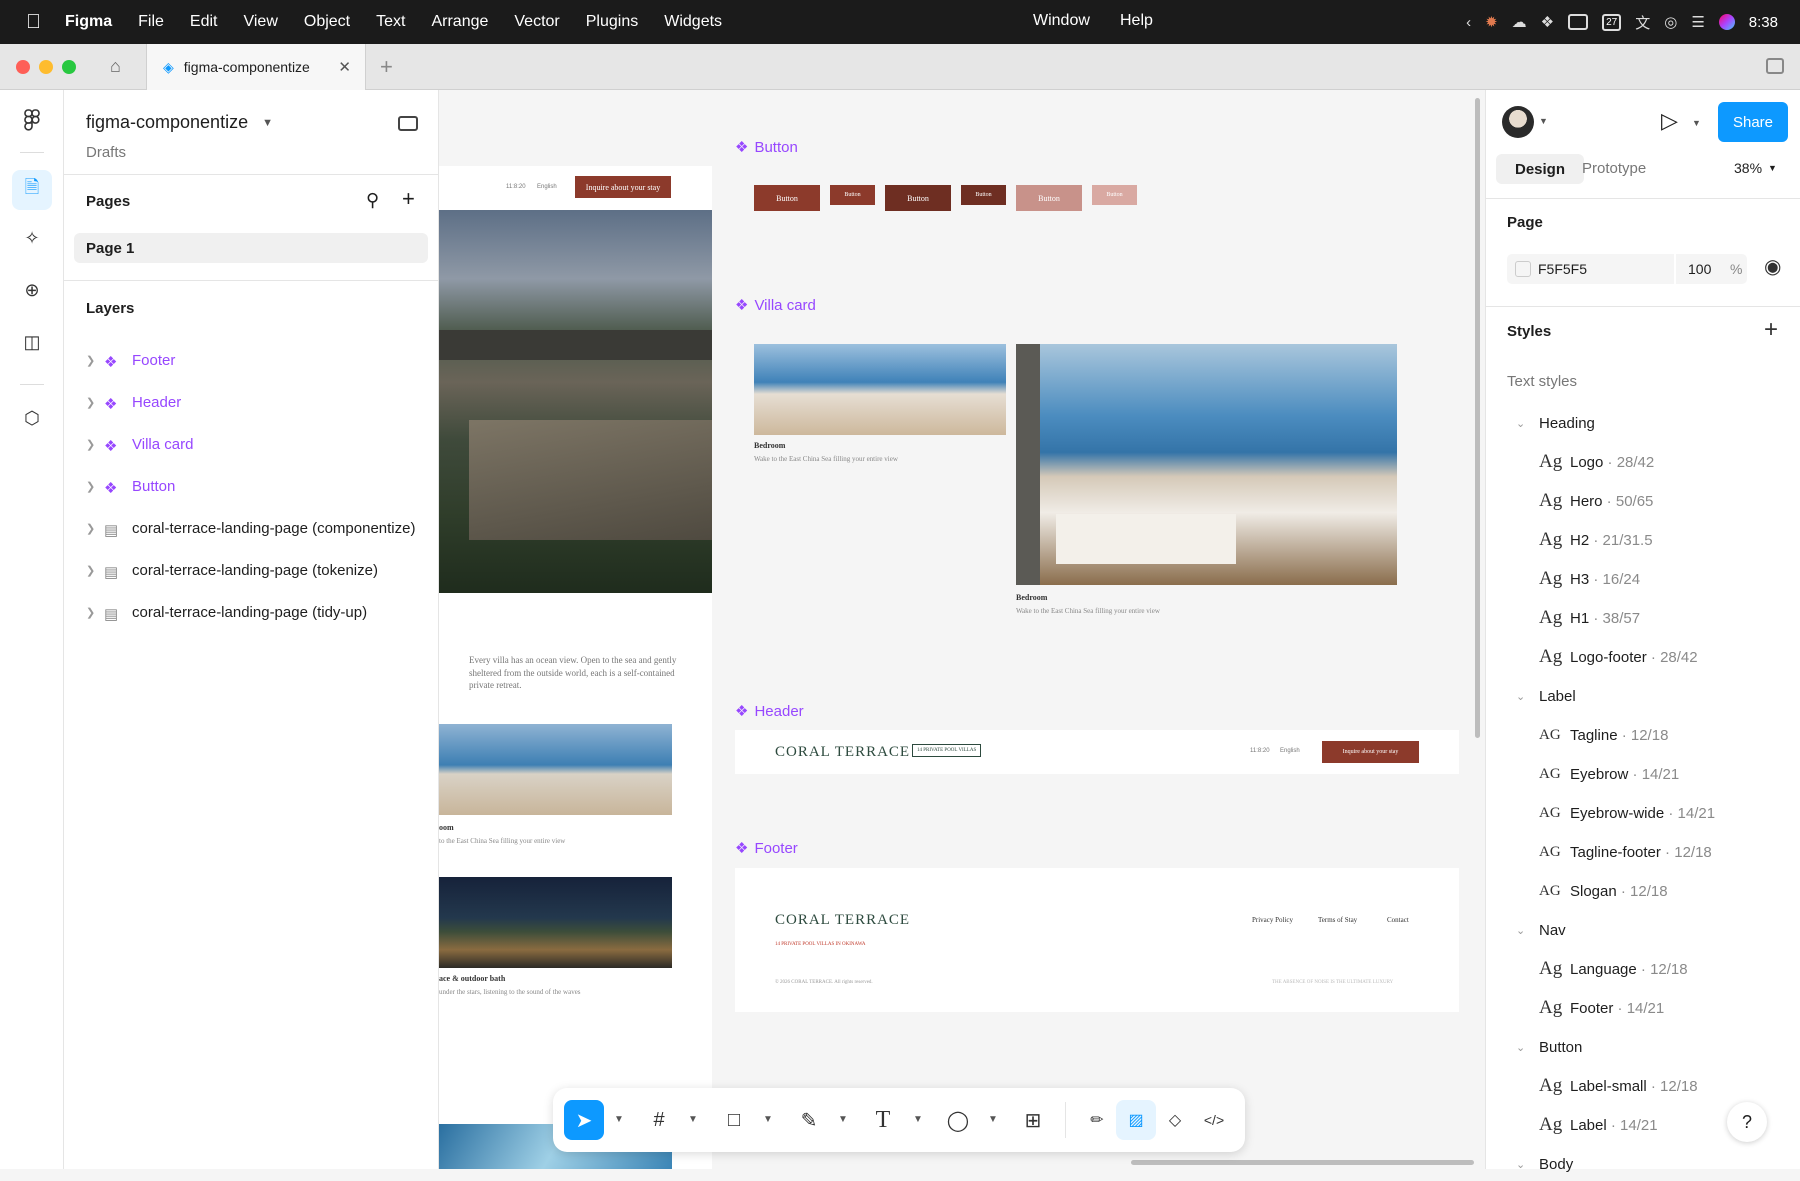  Describe the element at coordinates (1643, 969) in the screenshot. I see `text-style-language: Ag Language · 12/18` at that location.